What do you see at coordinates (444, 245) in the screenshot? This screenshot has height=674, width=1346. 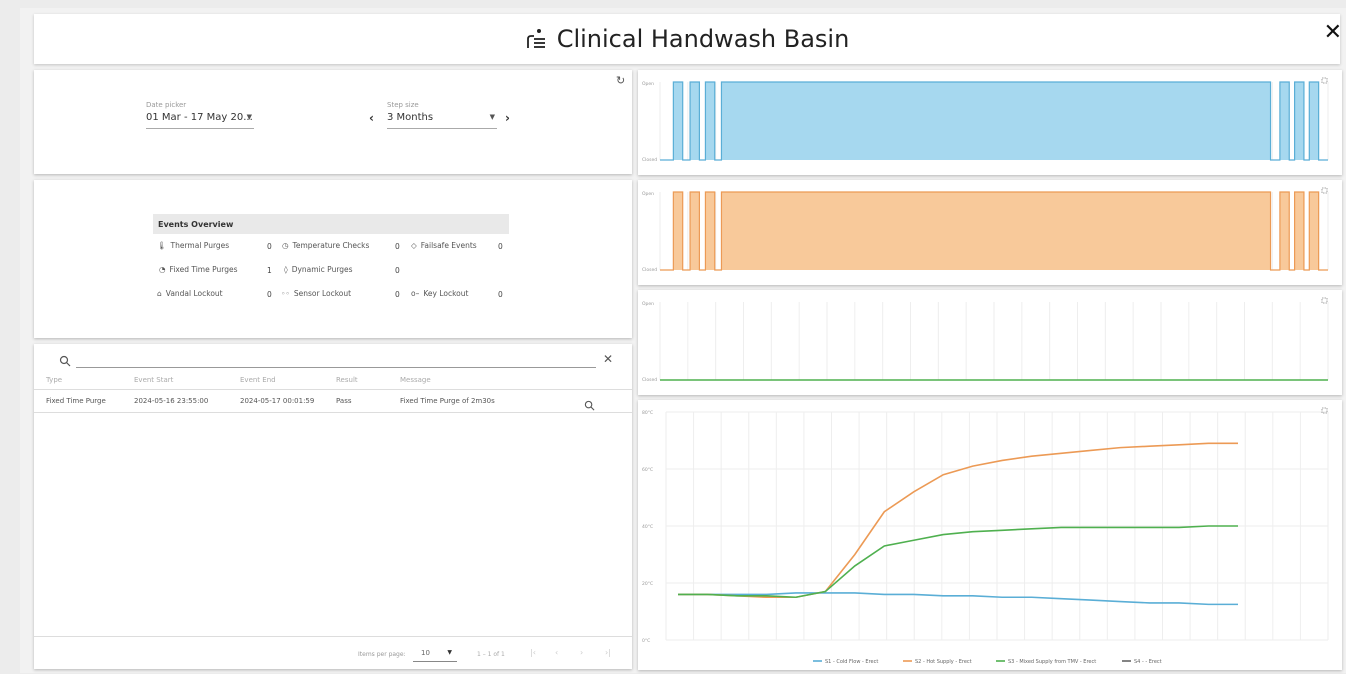 I see `event-item-failsafe-events: ◇ Failsafe Events` at bounding box center [444, 245].